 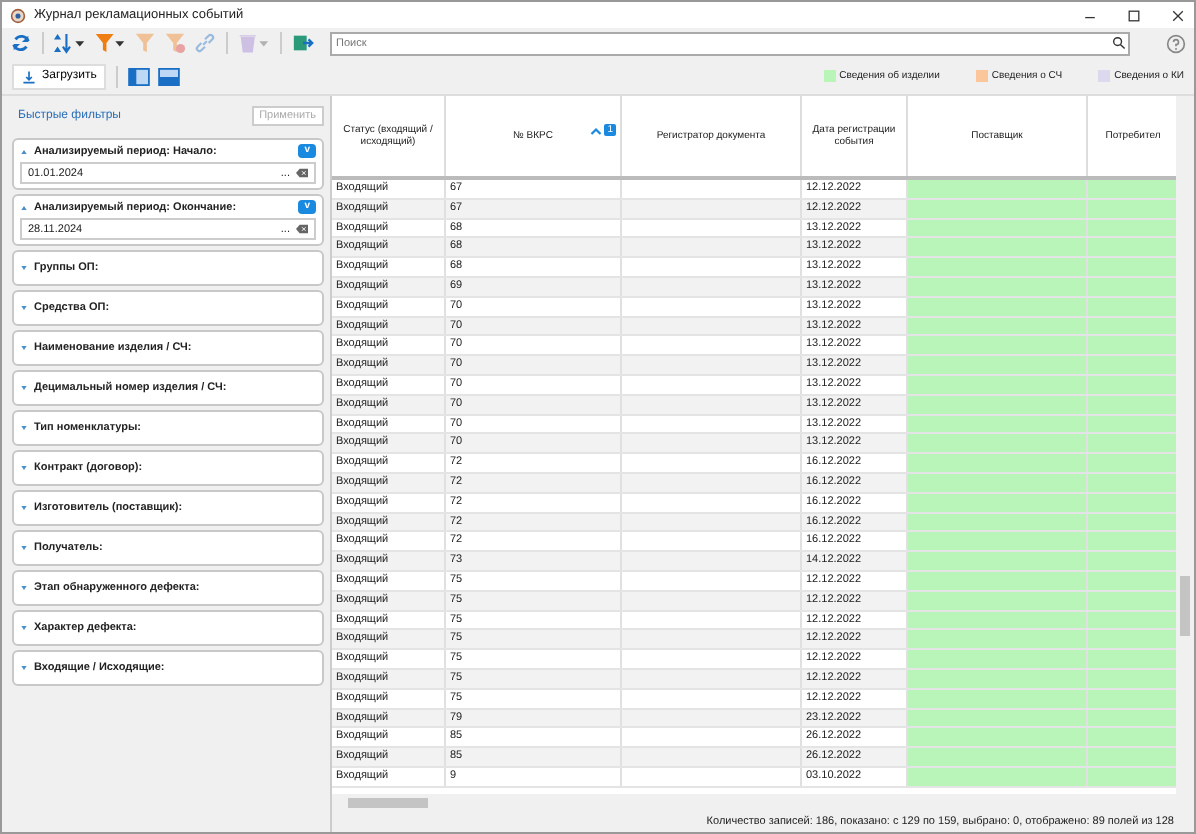 What do you see at coordinates (139, 76) in the screenshot?
I see `left-panel-icon` at bounding box center [139, 76].